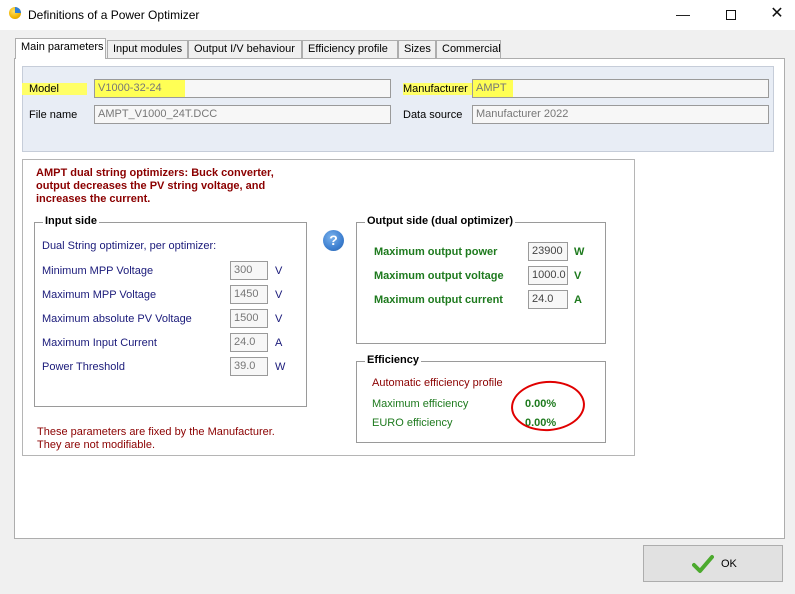 The width and height of the screenshot is (795, 594). Describe the element at coordinates (249, 342) in the screenshot. I see `max-input-current-field: 24.0` at that location.